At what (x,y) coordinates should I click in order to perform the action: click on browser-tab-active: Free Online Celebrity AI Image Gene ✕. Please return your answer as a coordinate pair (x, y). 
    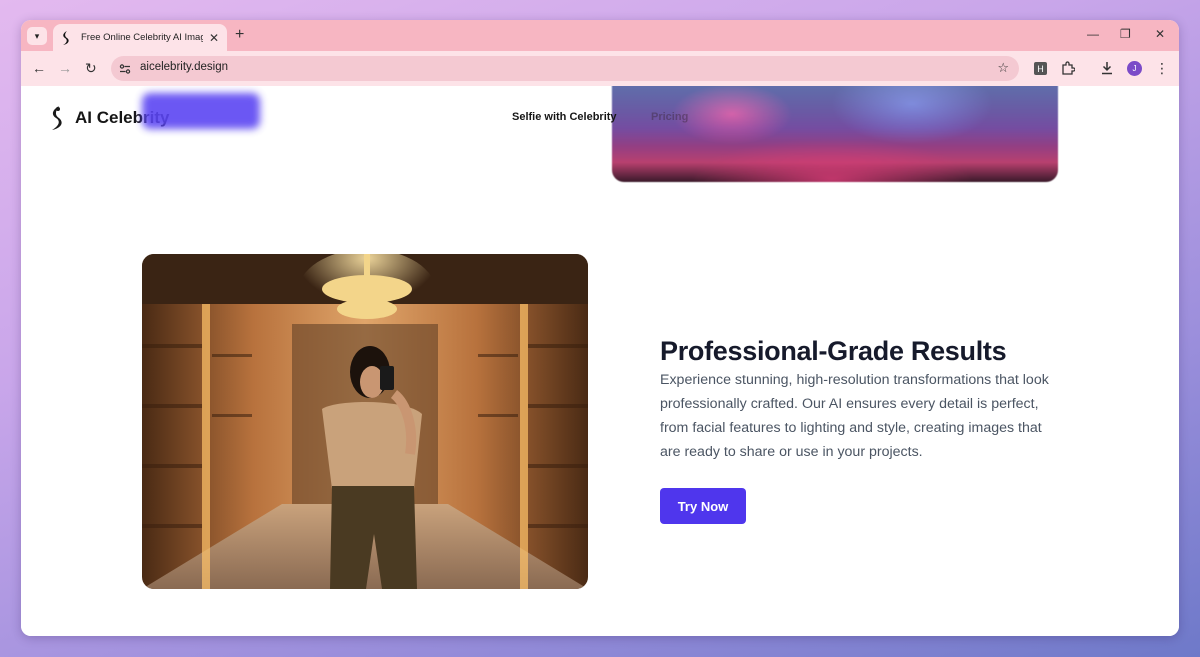
    Looking at the image, I should click on (140, 37).